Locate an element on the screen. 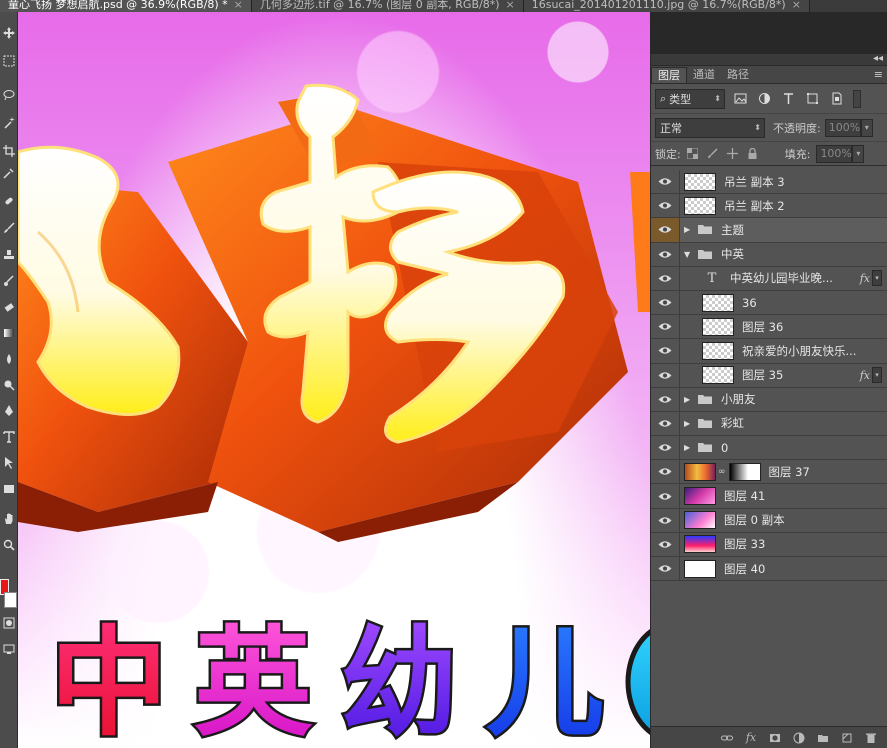 Image resolution: width=887 pixels, height=748 pixels. type-icon is located at coordinates (9, 437).